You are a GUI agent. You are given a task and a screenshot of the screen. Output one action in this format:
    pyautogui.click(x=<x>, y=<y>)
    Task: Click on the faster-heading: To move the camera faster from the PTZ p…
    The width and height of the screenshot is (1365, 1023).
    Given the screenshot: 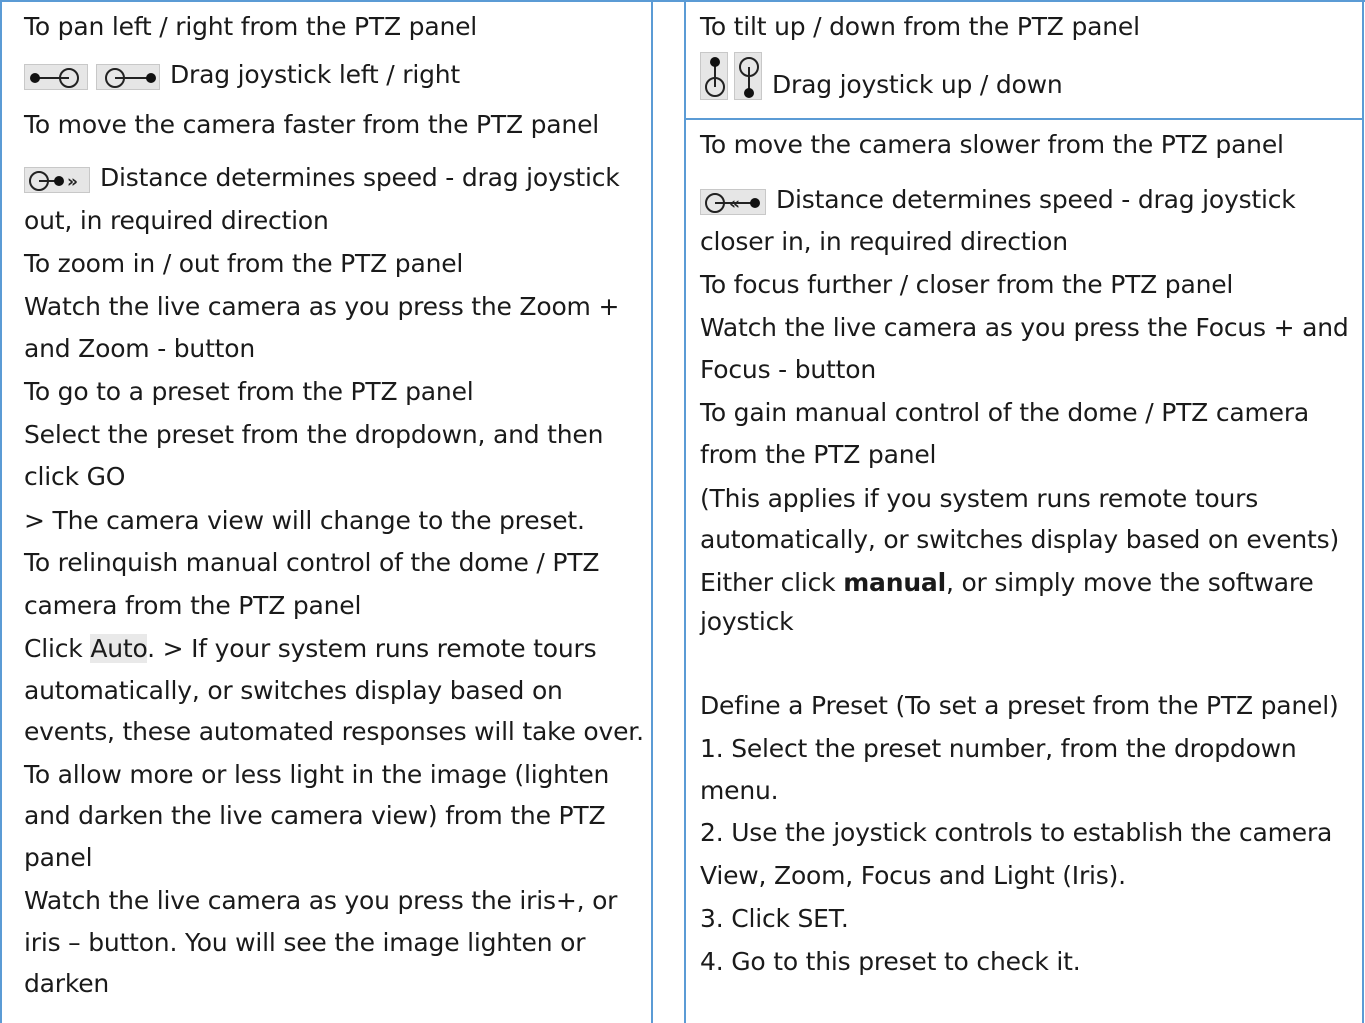 What is the action you would take?
    pyautogui.click(x=311, y=124)
    